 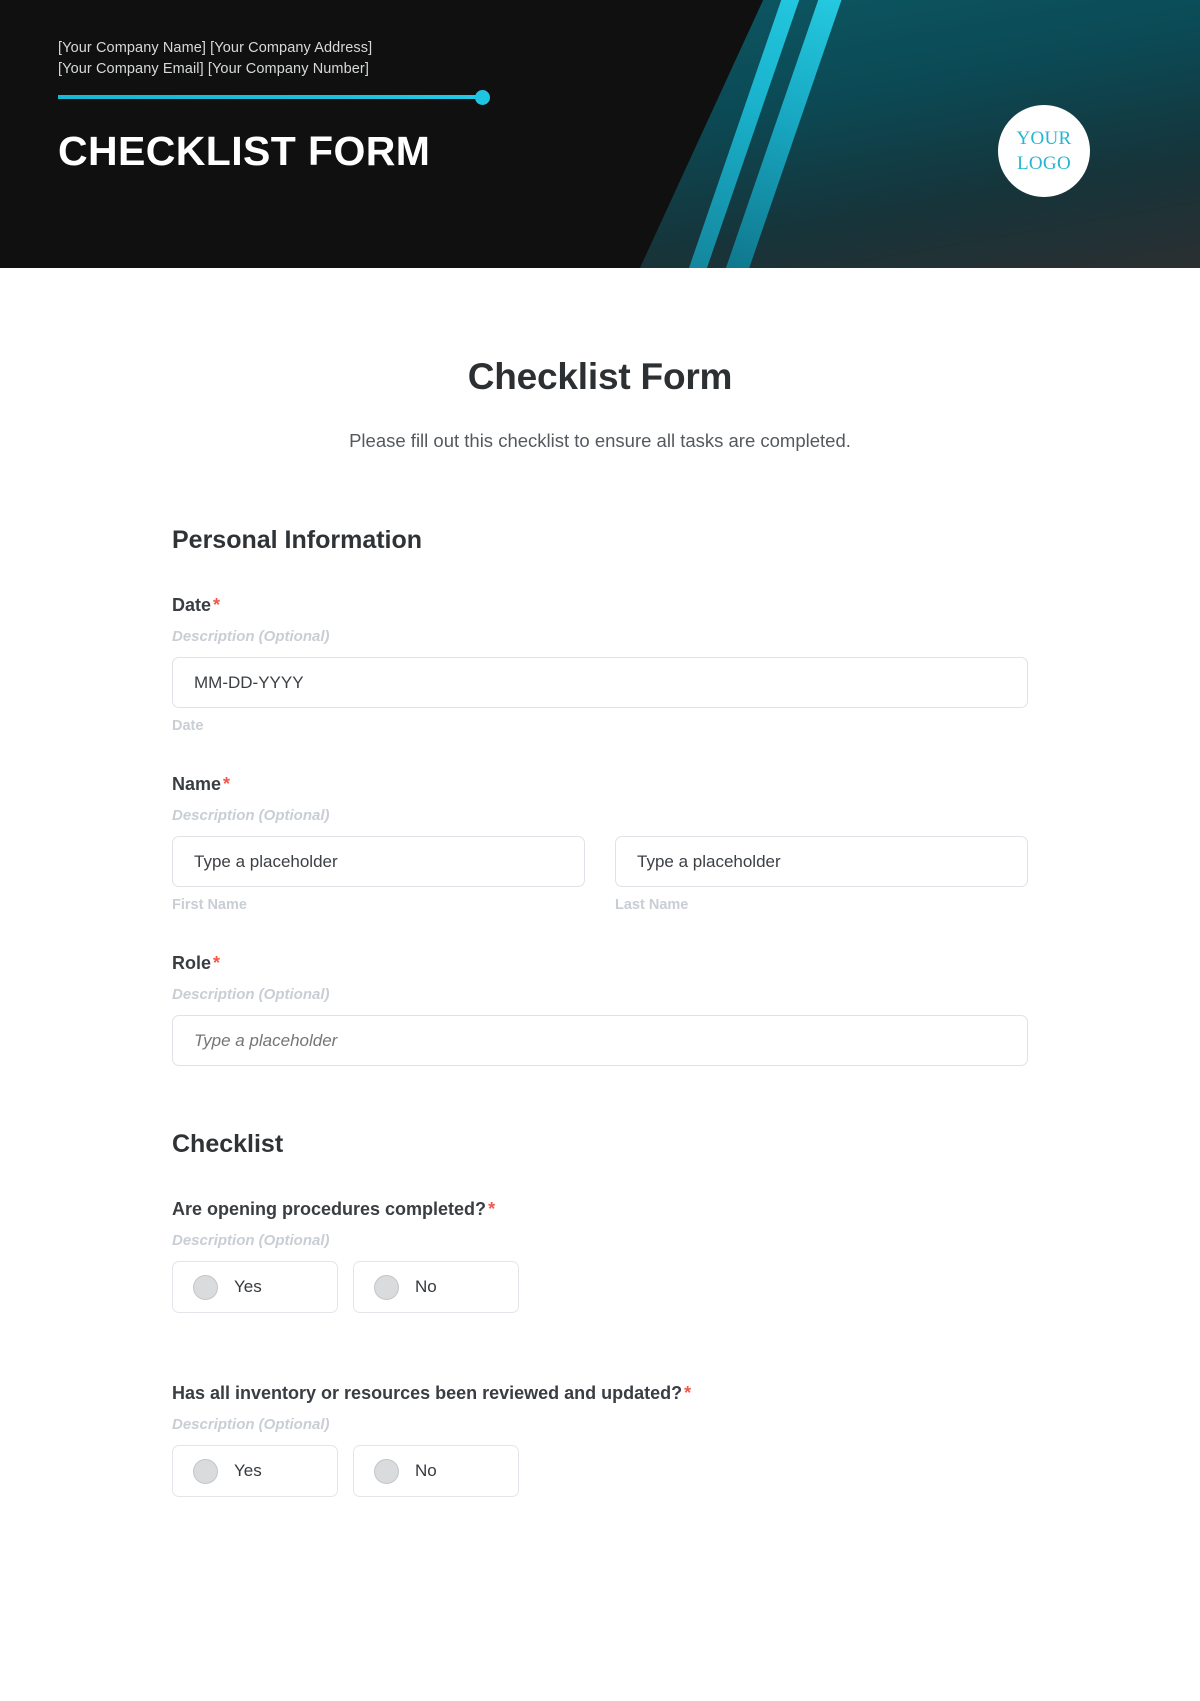 What do you see at coordinates (600, 1287) in the screenshot?
I see `radio-group-1: Yes No` at bounding box center [600, 1287].